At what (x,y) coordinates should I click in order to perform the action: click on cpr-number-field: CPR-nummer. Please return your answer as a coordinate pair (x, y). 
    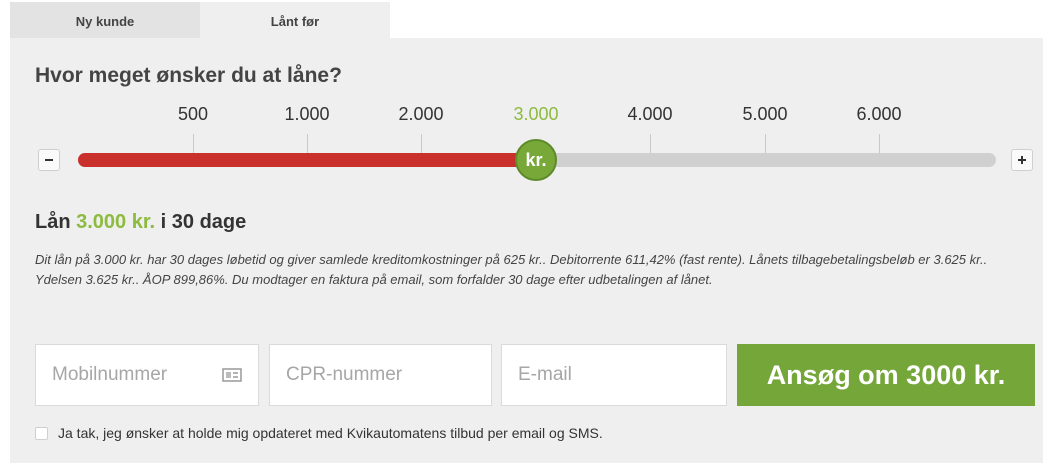
    Looking at the image, I should click on (380, 375).